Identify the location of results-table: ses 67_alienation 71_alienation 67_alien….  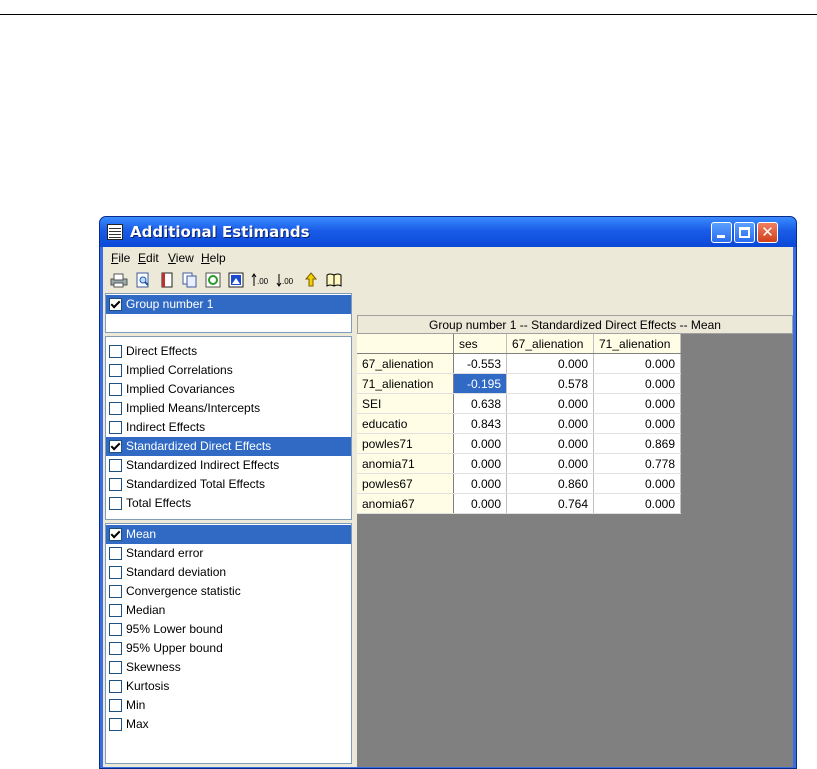
(519, 424).